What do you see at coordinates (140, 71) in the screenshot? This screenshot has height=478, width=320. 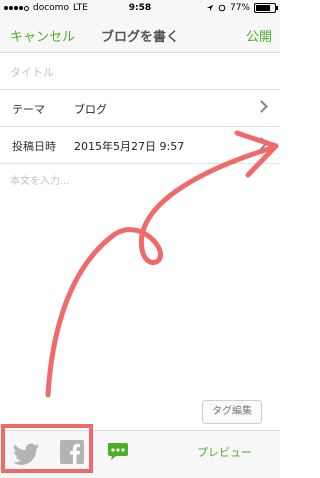 I see `title-field: タイトル` at bounding box center [140, 71].